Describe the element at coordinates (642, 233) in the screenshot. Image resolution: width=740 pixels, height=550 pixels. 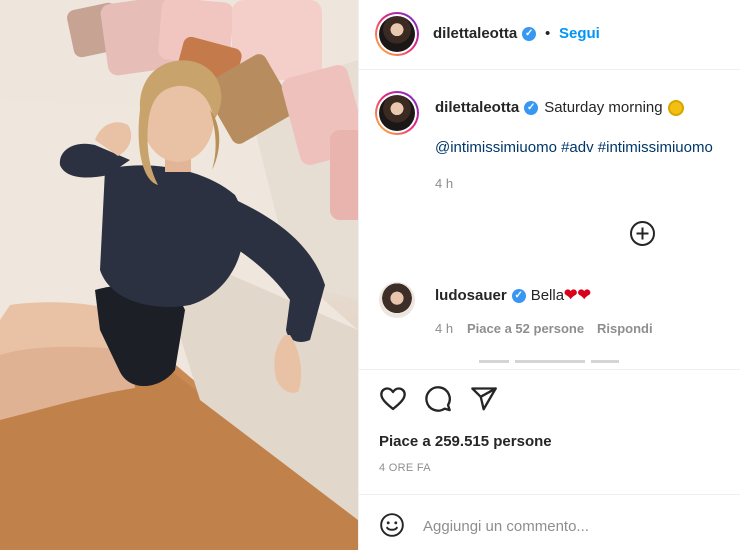
I see `plus-circle-icon` at that location.